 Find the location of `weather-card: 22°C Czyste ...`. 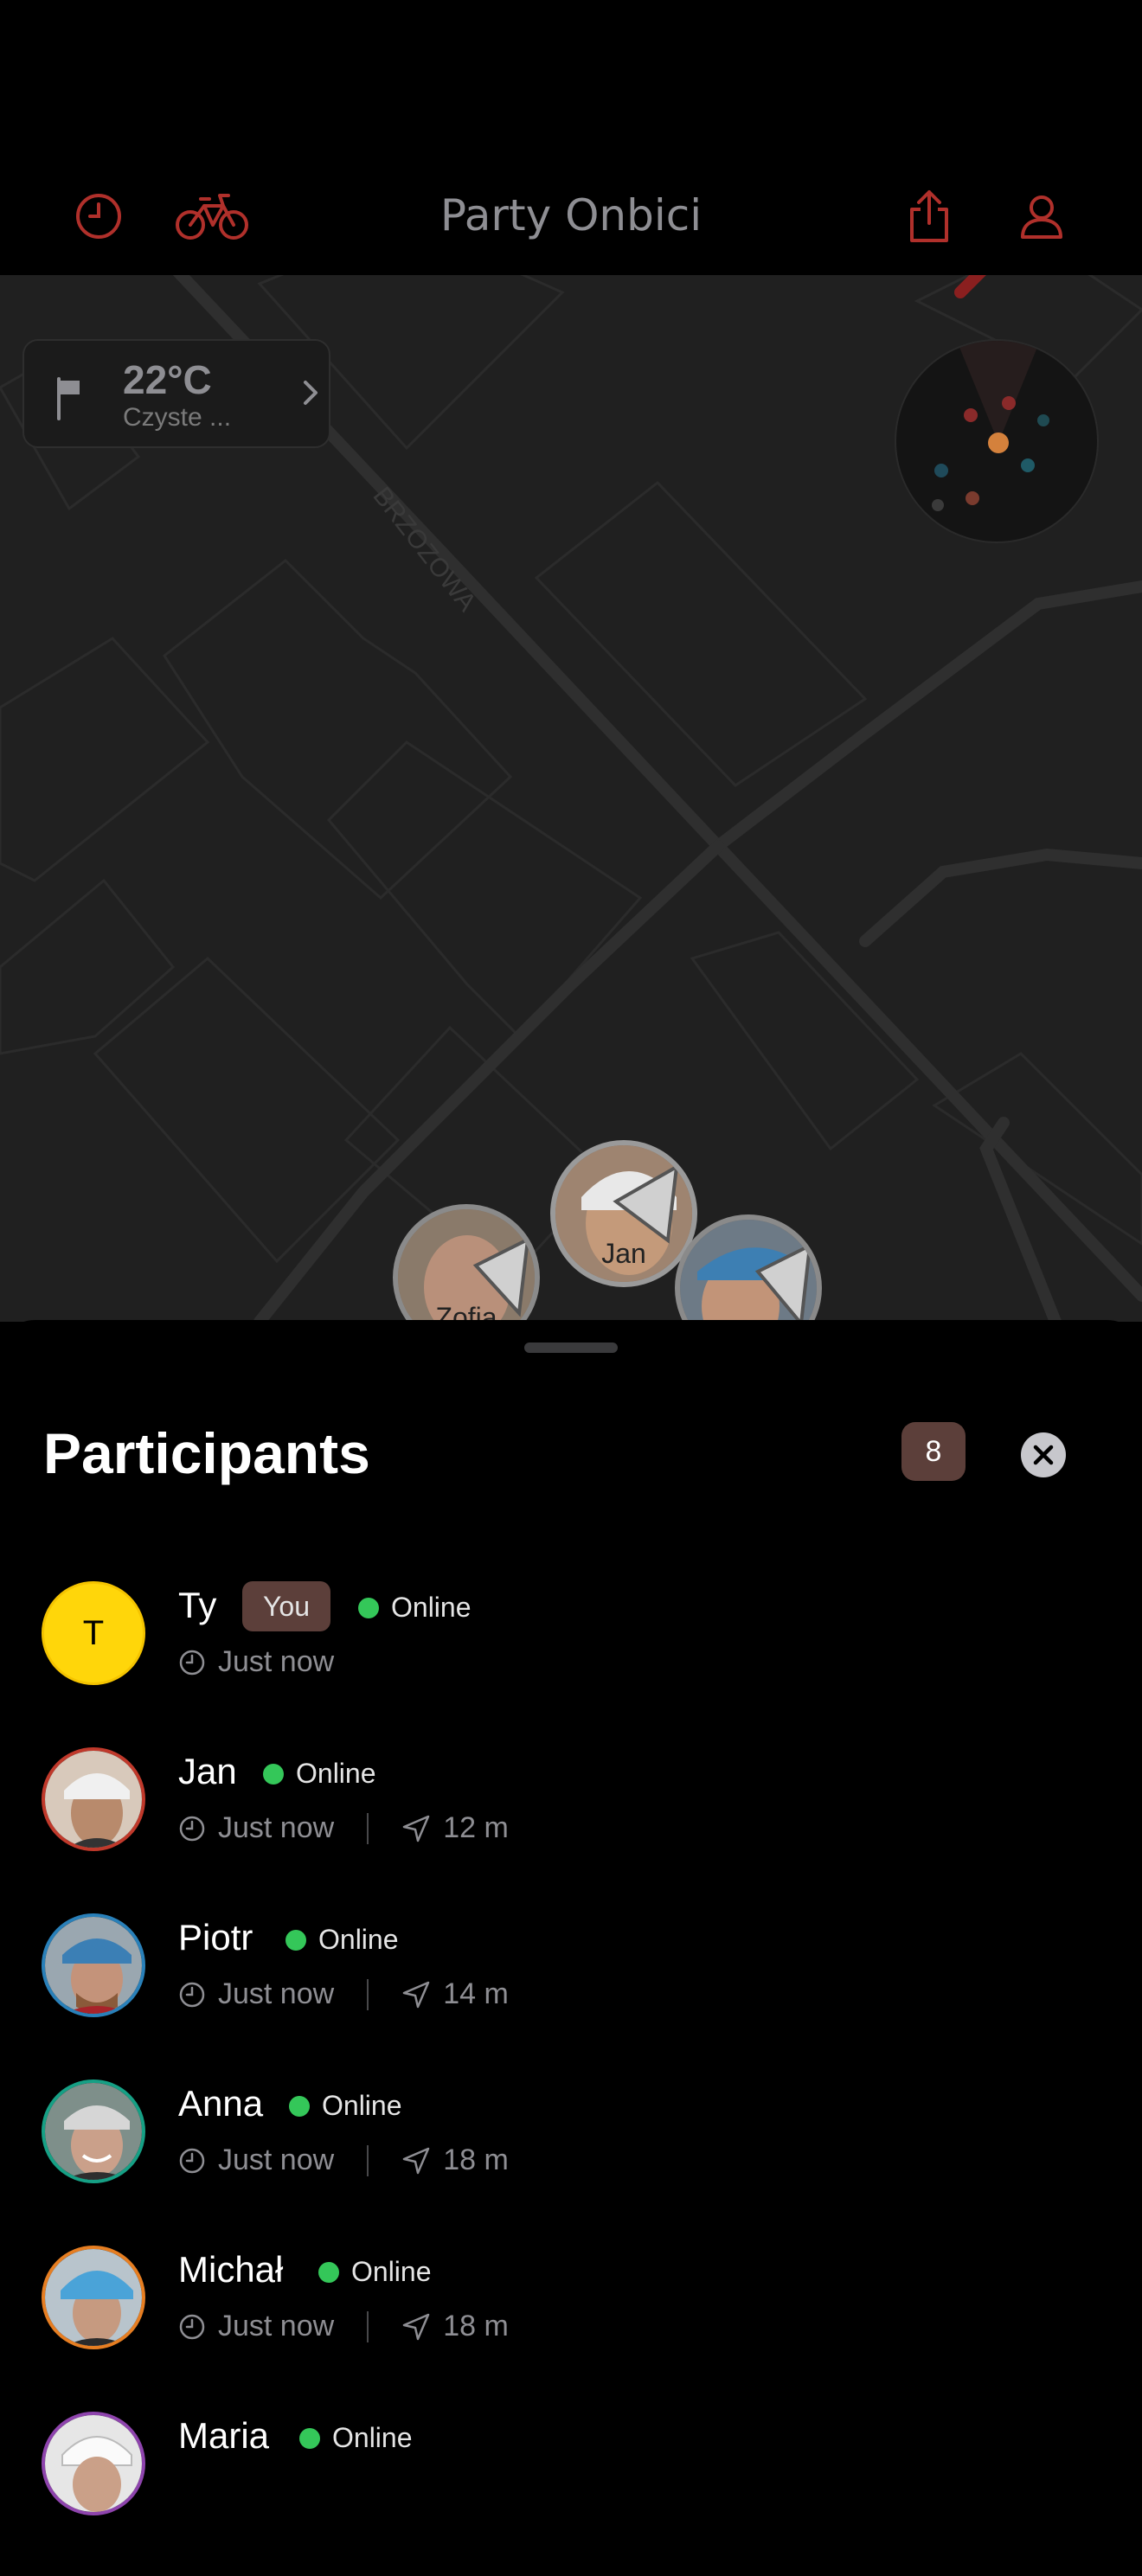

weather-card: 22°C Czyste ... is located at coordinates (176, 393).